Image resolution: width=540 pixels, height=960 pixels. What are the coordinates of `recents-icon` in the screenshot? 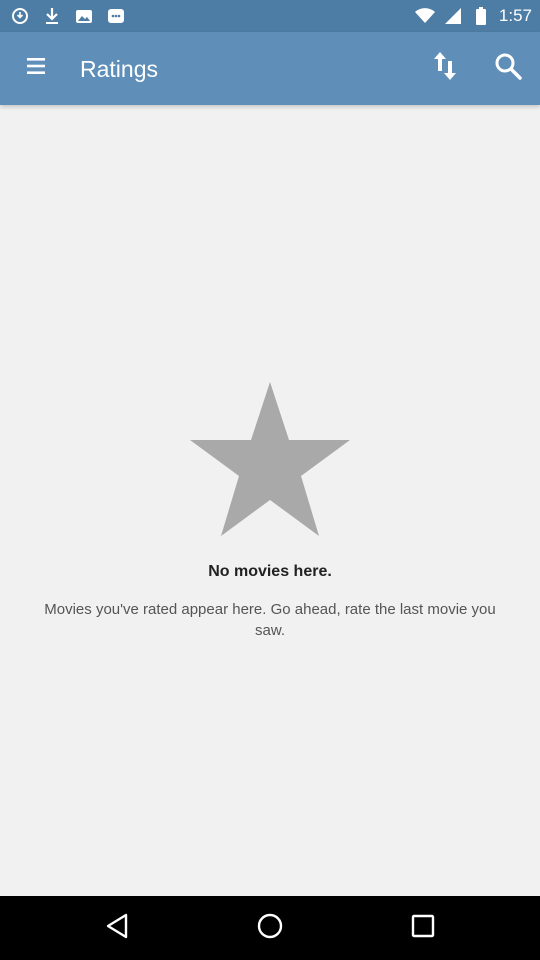 It's located at (423, 928).